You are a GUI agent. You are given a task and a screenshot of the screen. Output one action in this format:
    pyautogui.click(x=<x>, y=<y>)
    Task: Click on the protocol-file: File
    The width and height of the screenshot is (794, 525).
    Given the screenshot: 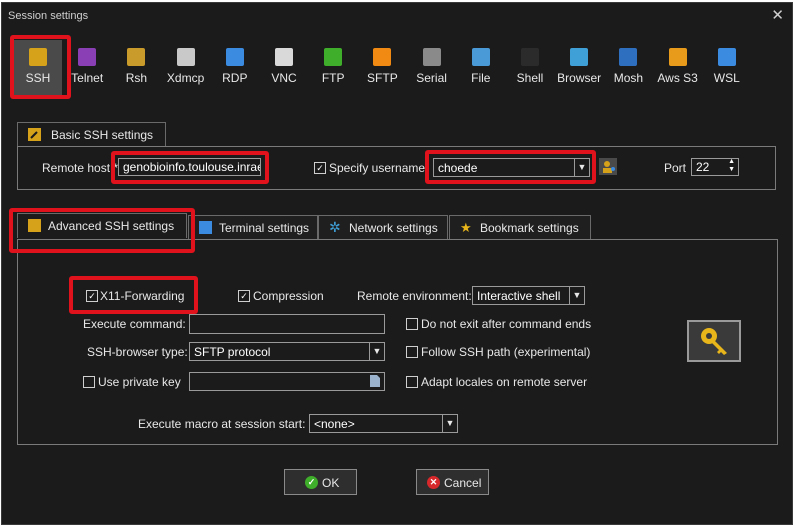 What is the action you would take?
    pyautogui.click(x=481, y=68)
    